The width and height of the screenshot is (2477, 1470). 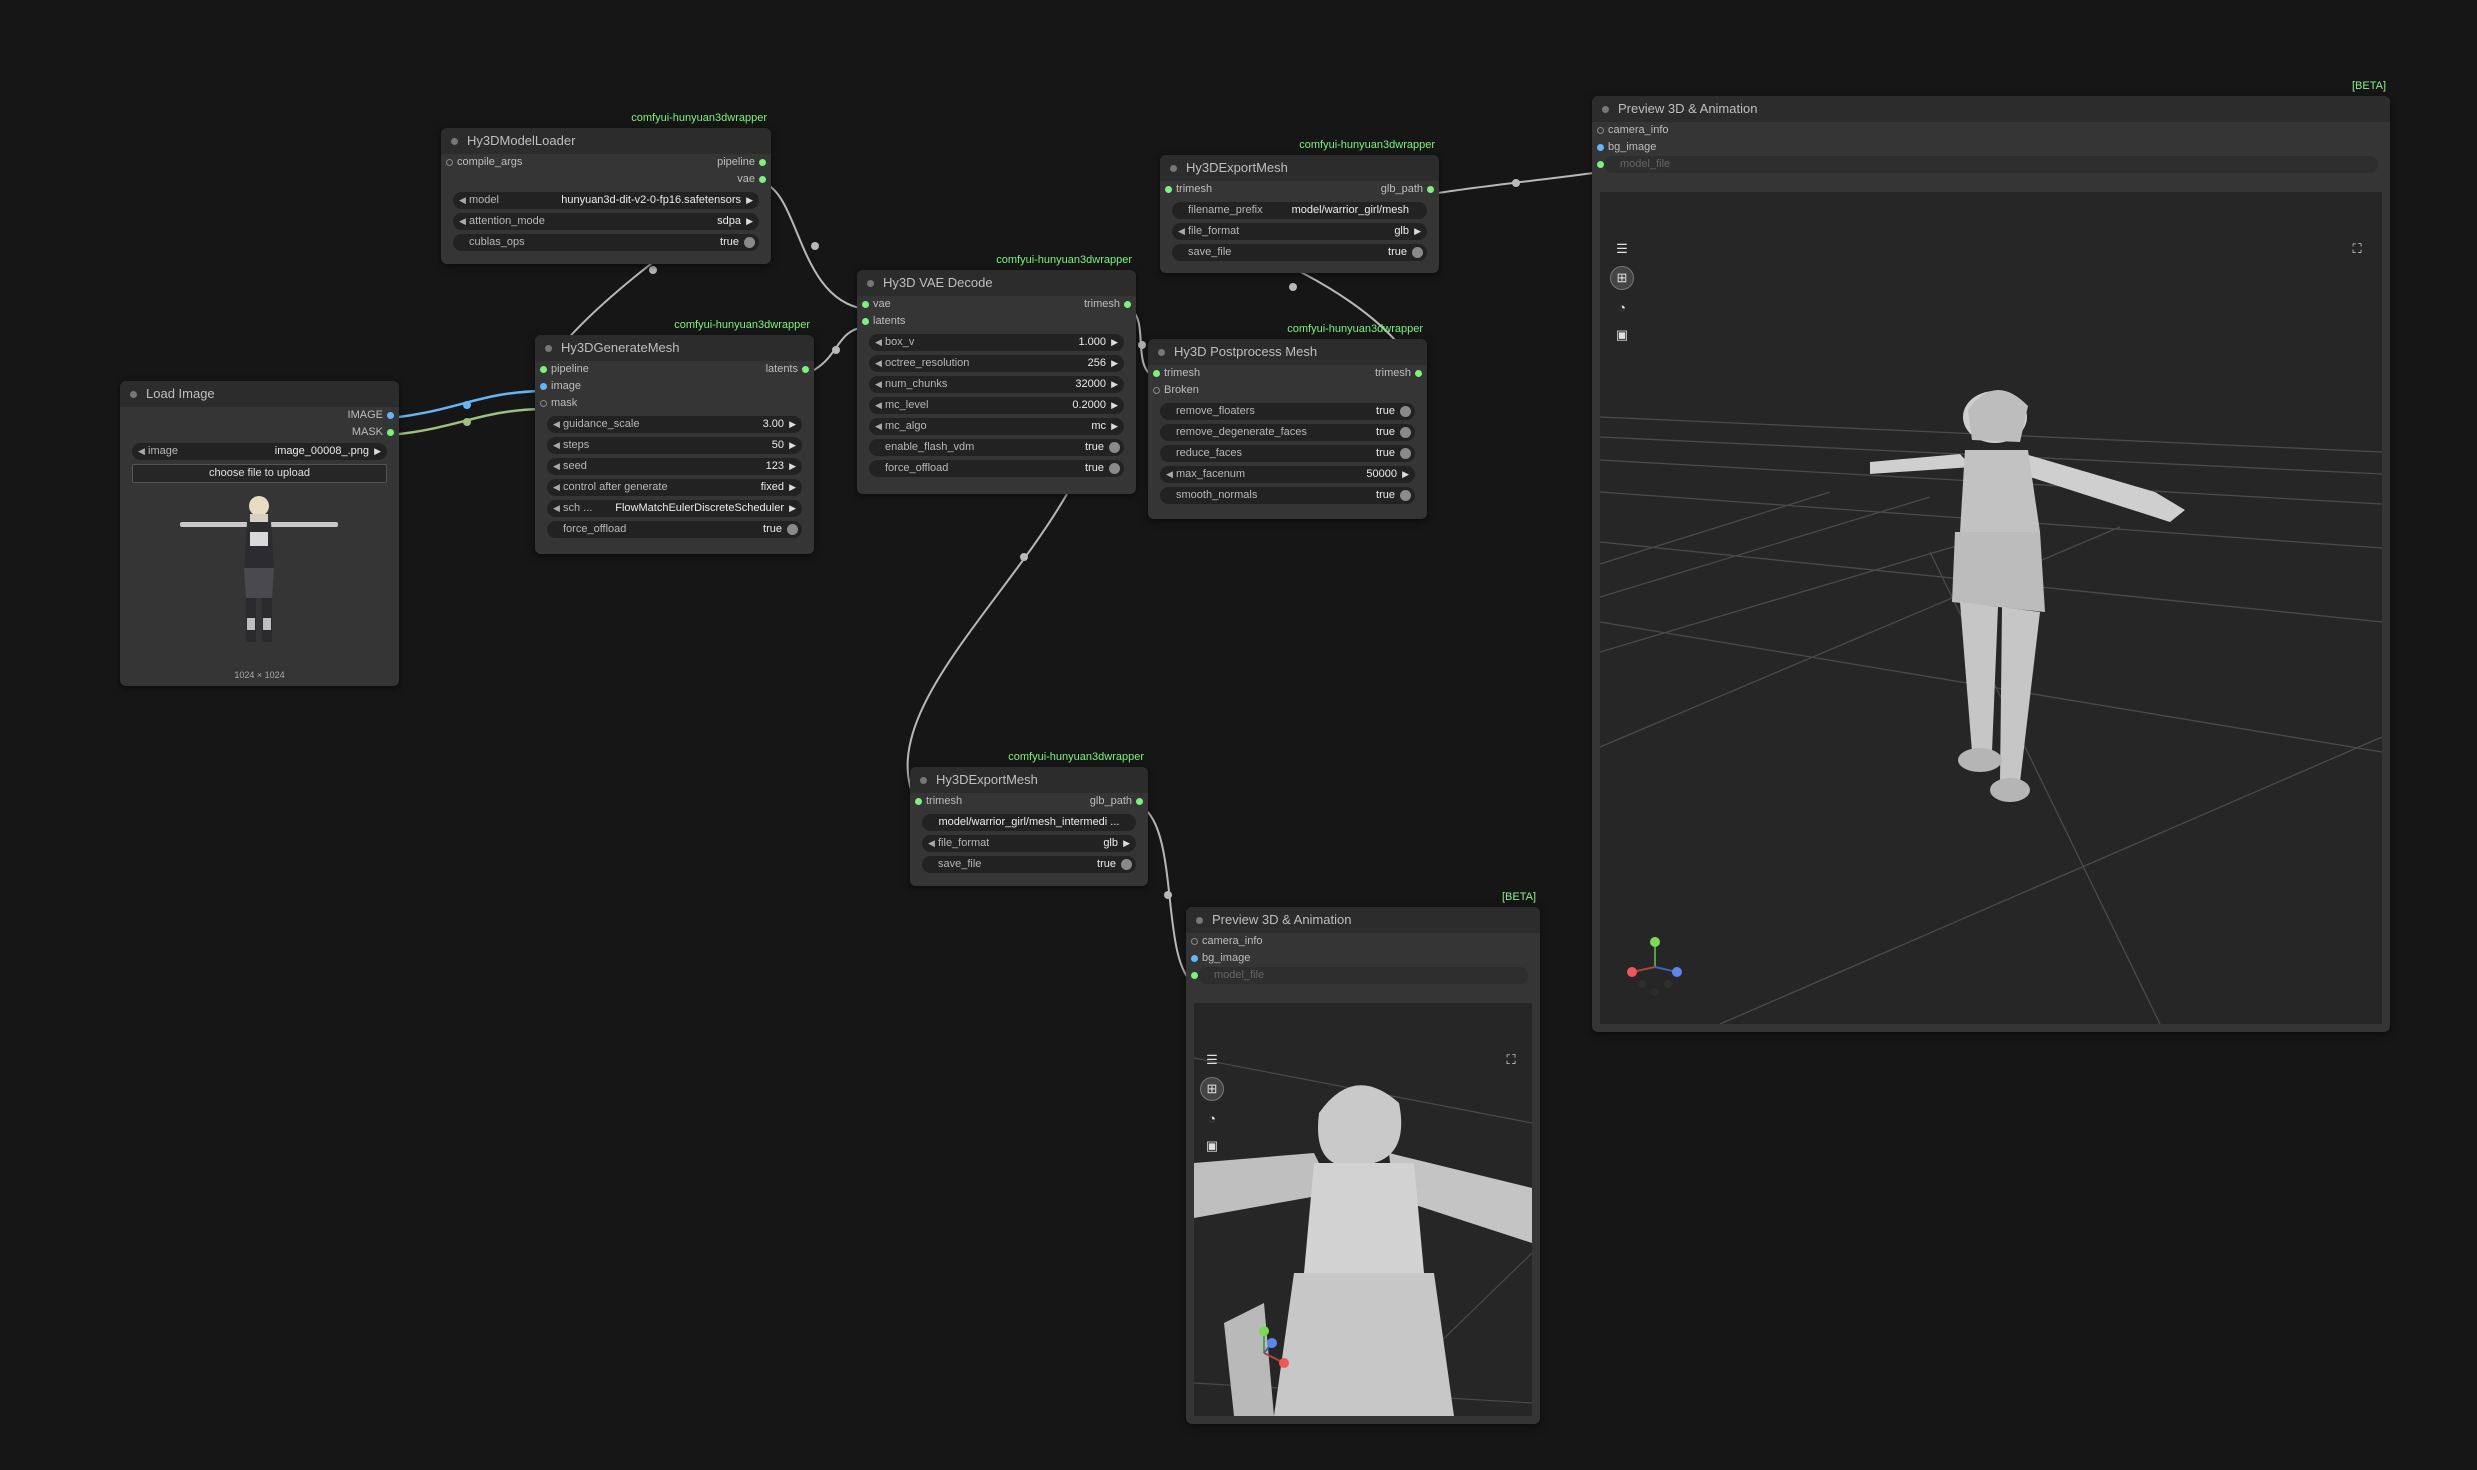 I want to click on widget-cublas-ops: cublas_ops true, so click(x=606, y=242).